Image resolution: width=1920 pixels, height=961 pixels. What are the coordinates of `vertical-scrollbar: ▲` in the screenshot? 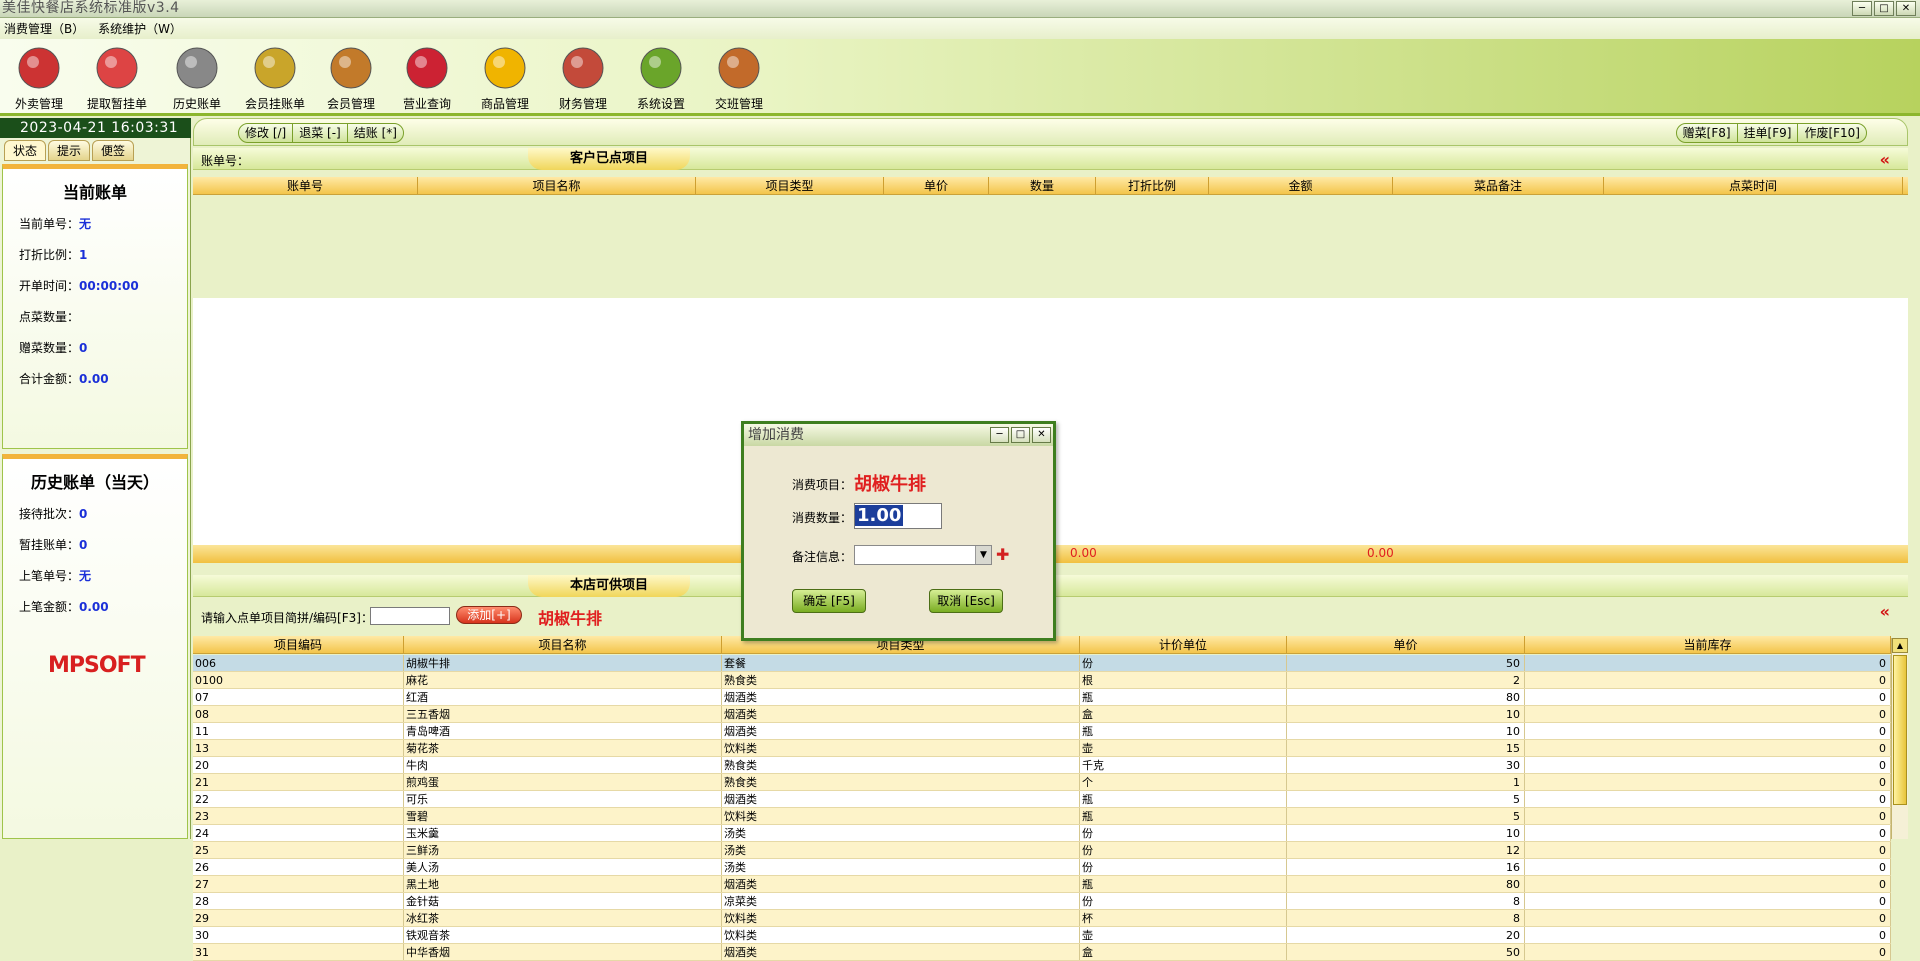 It's located at (1899, 738).